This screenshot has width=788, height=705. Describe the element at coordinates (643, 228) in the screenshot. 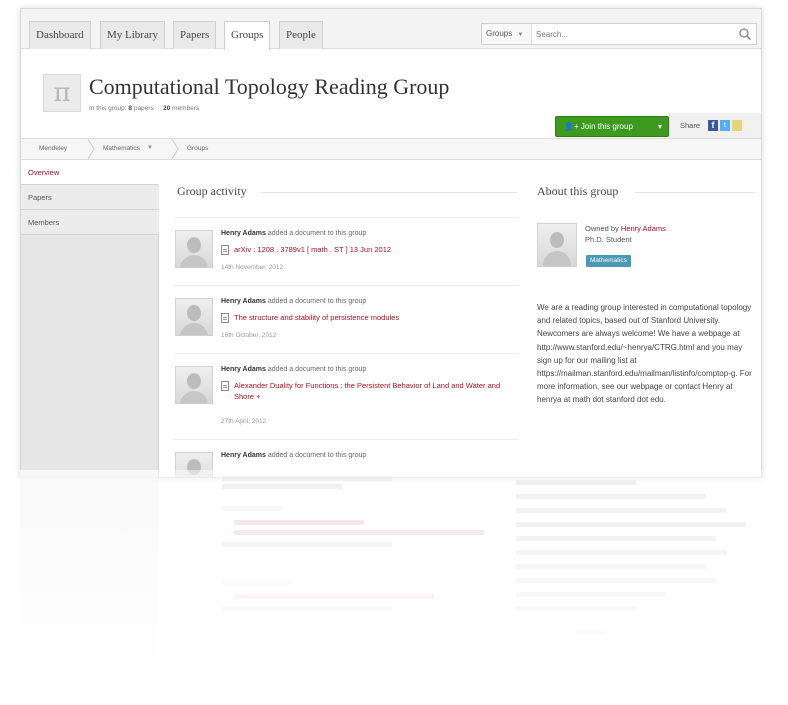

I see `owner-link: Henry Adams` at that location.